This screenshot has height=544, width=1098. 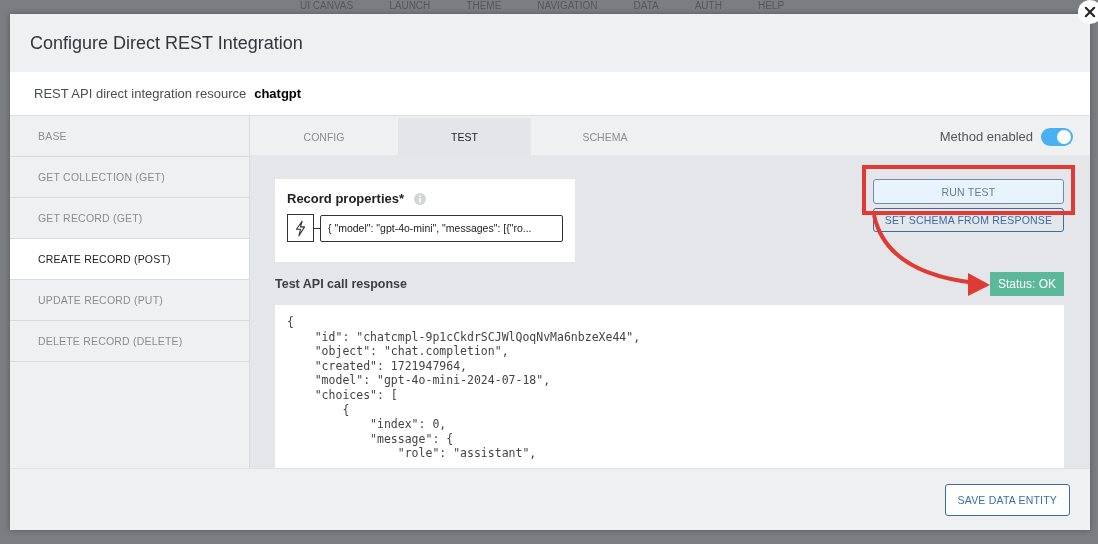 I want to click on close-icon, so click(x=1090, y=12).